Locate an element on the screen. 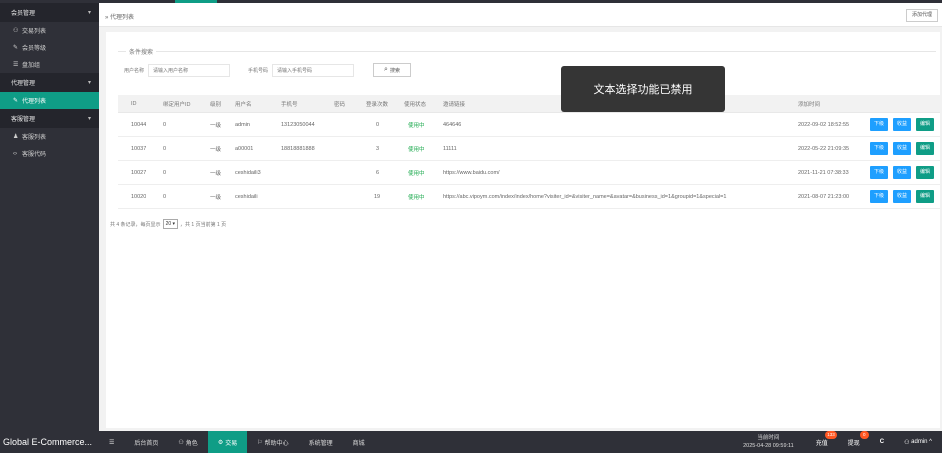 This screenshot has height=457, width=942. cell-invite-link: 11111 is located at coordinates (450, 148).